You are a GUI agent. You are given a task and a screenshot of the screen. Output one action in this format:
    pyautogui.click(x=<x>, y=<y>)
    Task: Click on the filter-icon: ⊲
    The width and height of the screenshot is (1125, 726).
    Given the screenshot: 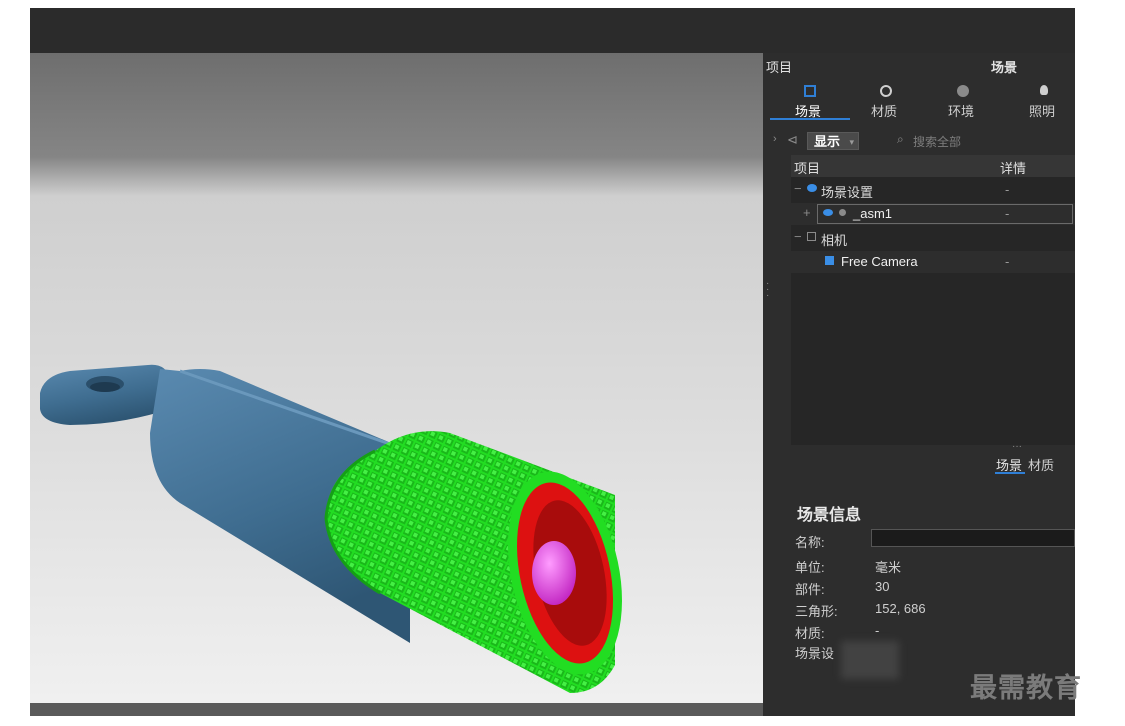 What is the action you would take?
    pyautogui.click(x=792, y=140)
    